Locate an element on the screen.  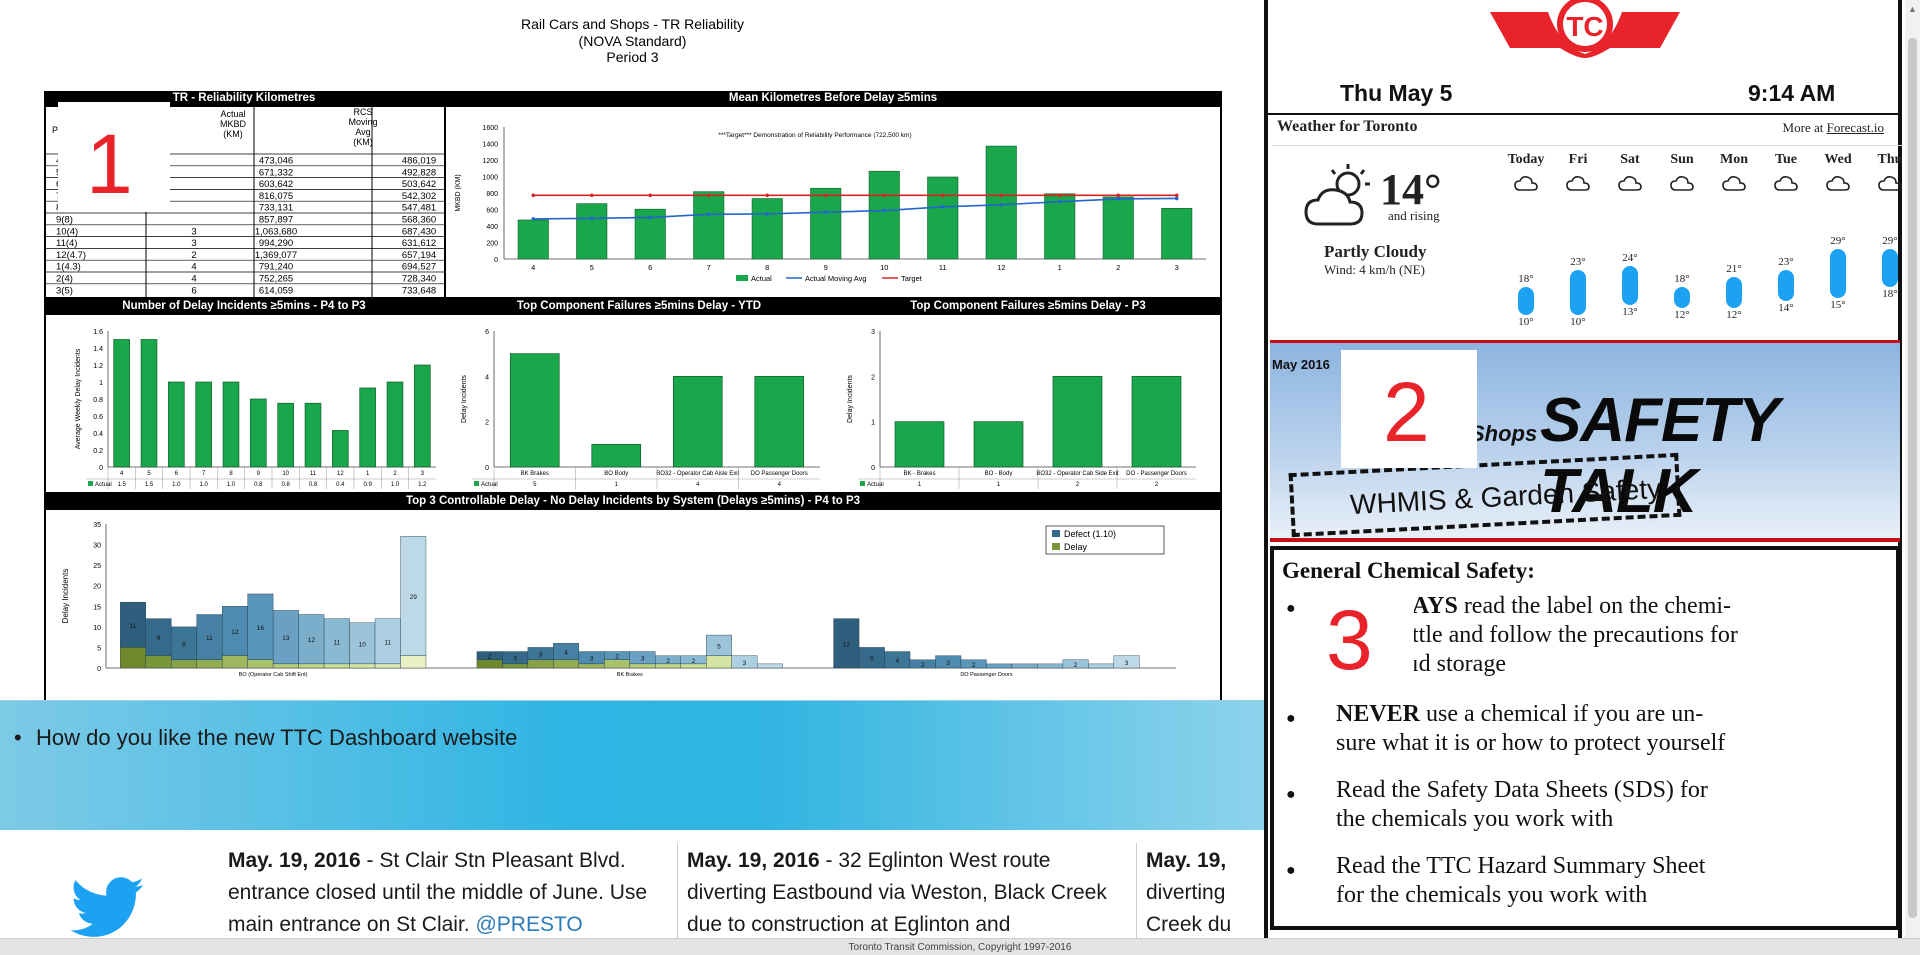
forecast-day-label: Fri is located at coordinates (1578, 159).